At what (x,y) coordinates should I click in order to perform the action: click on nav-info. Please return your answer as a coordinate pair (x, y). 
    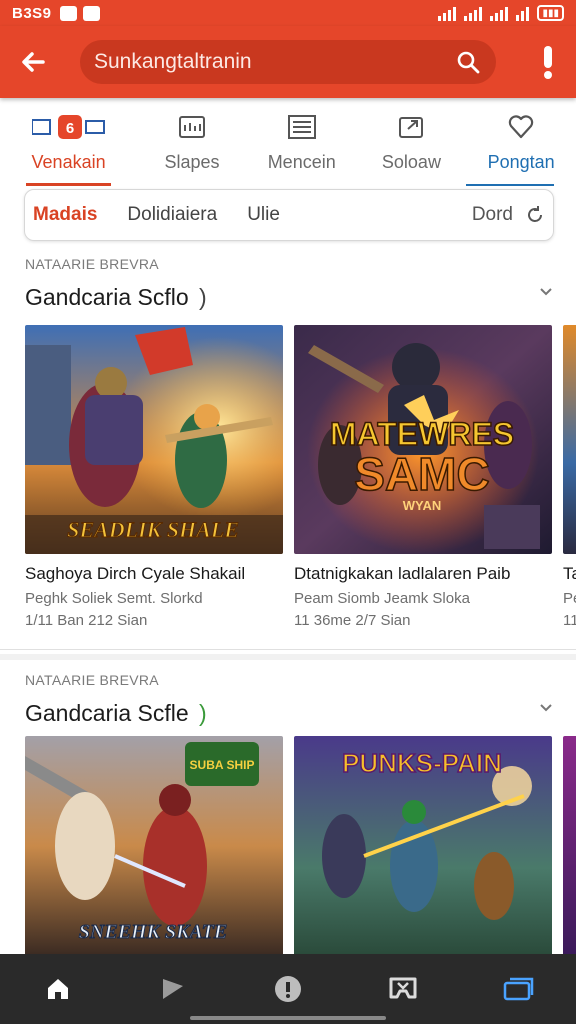
    Looking at the image, I should click on (288, 989).